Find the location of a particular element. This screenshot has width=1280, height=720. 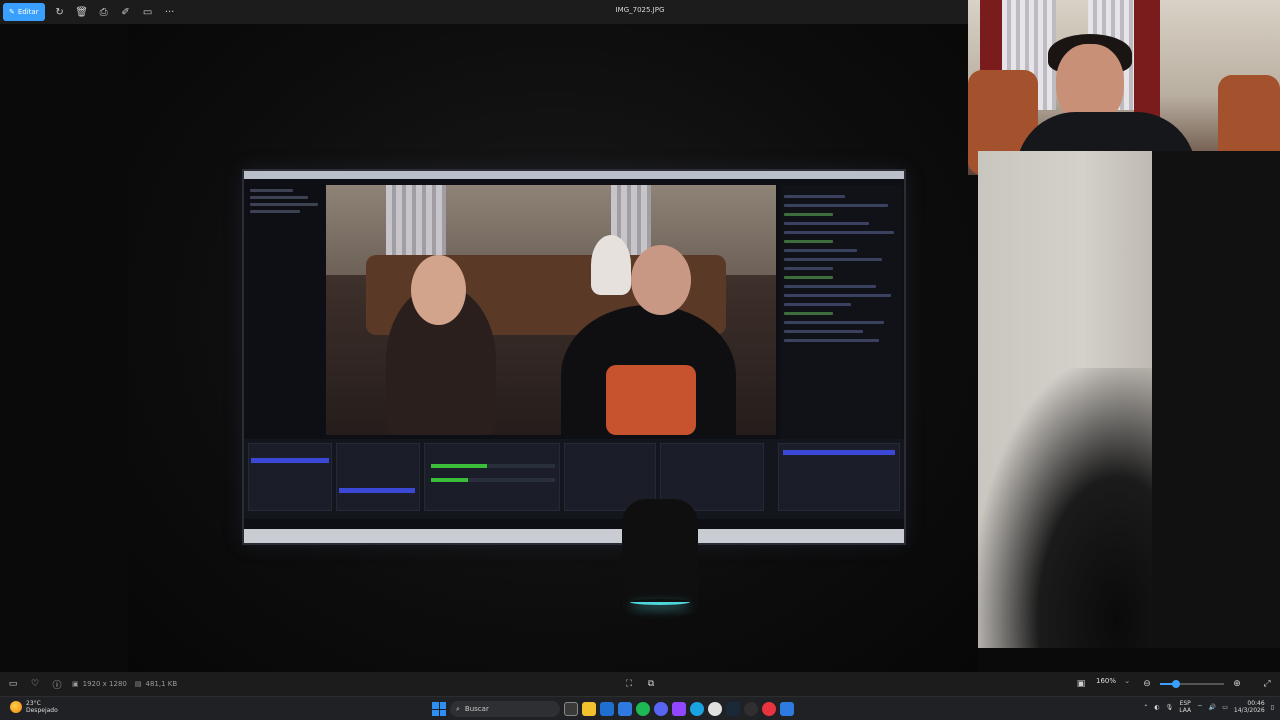

monitor-taskbar is located at coordinates (574, 536).